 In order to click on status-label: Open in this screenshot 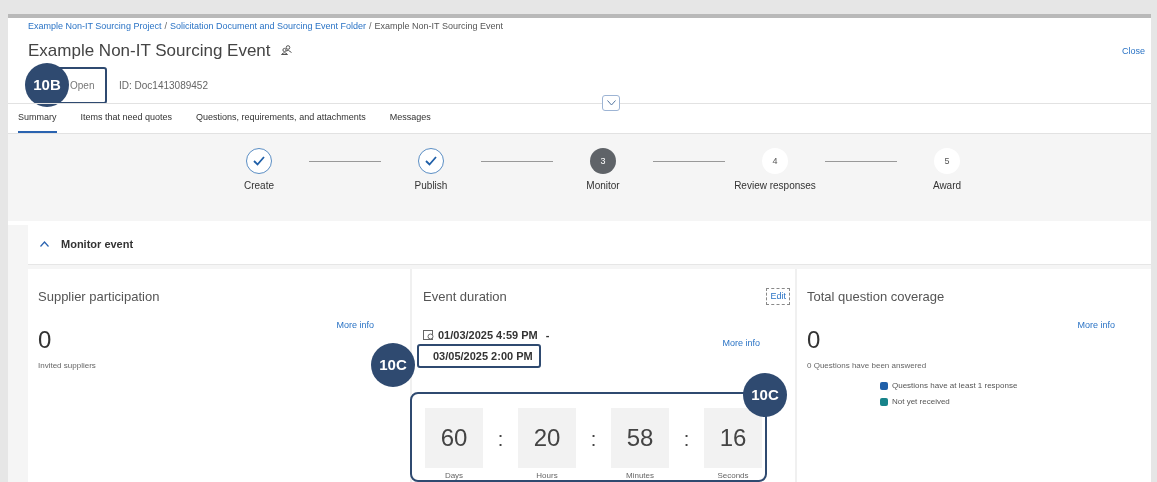, I will do `click(82, 86)`.